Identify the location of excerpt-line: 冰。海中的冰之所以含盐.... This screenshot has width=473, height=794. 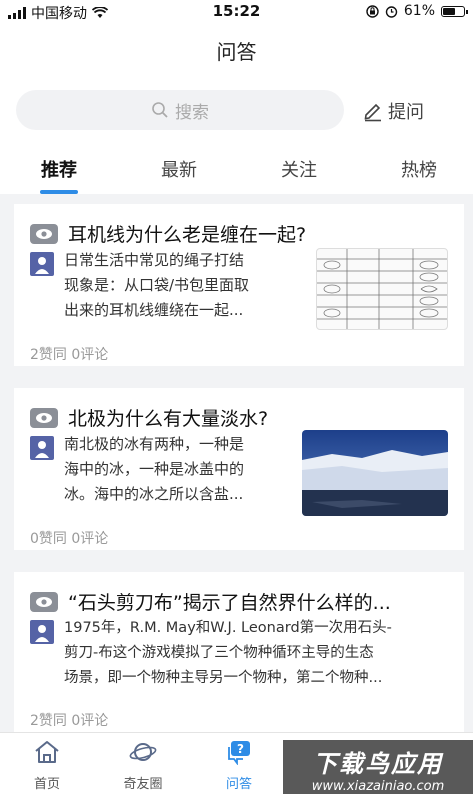
(154, 494).